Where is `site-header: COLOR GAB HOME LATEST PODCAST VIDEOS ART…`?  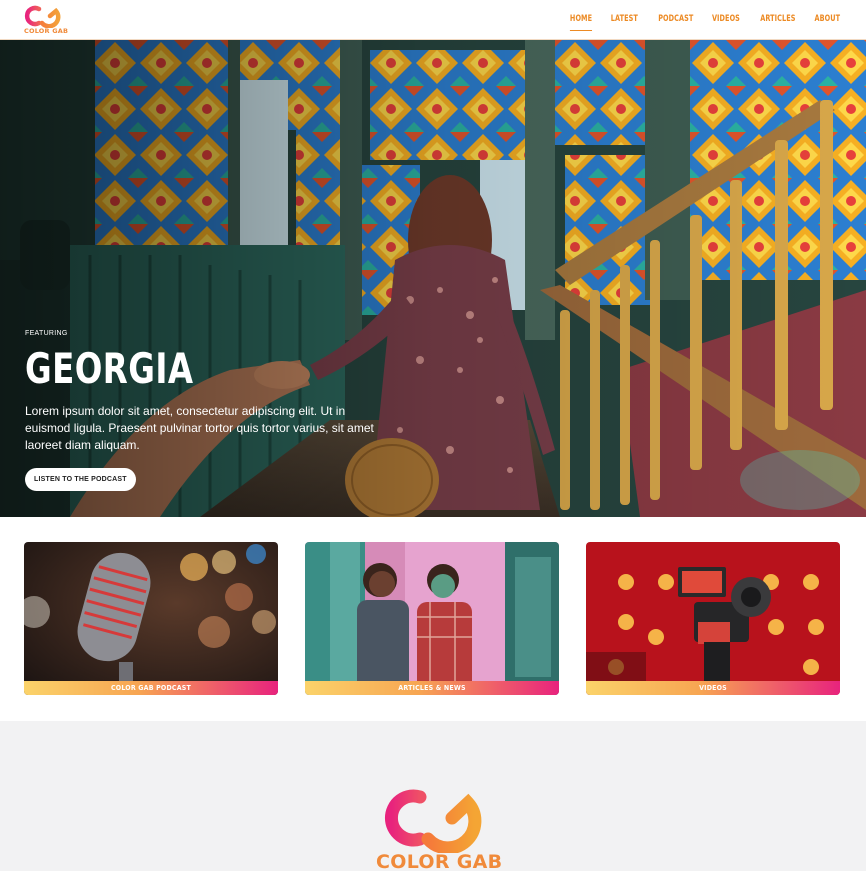
site-header: COLOR GAB HOME LATEST PODCAST VIDEOS ART… is located at coordinates (433, 20).